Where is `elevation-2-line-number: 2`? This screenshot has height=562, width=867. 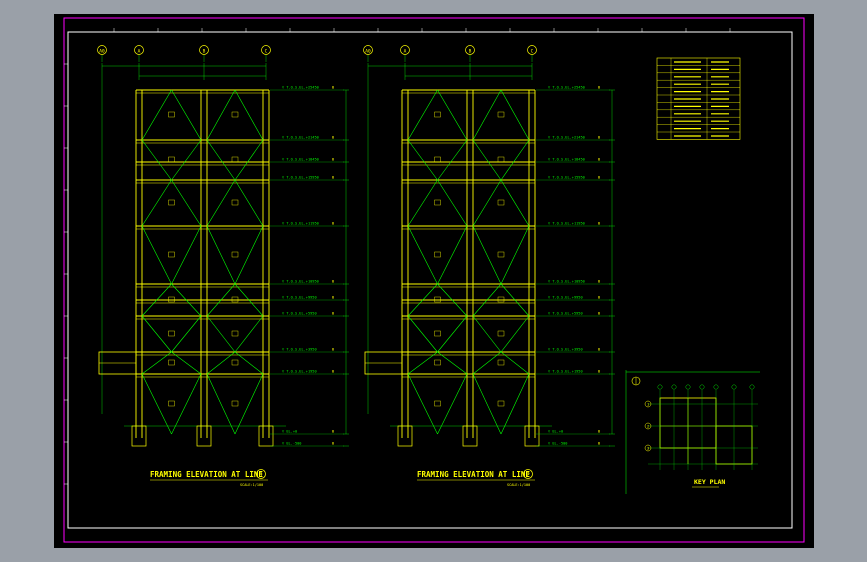 elevation-2-line-number: 2 is located at coordinates (528, 475).